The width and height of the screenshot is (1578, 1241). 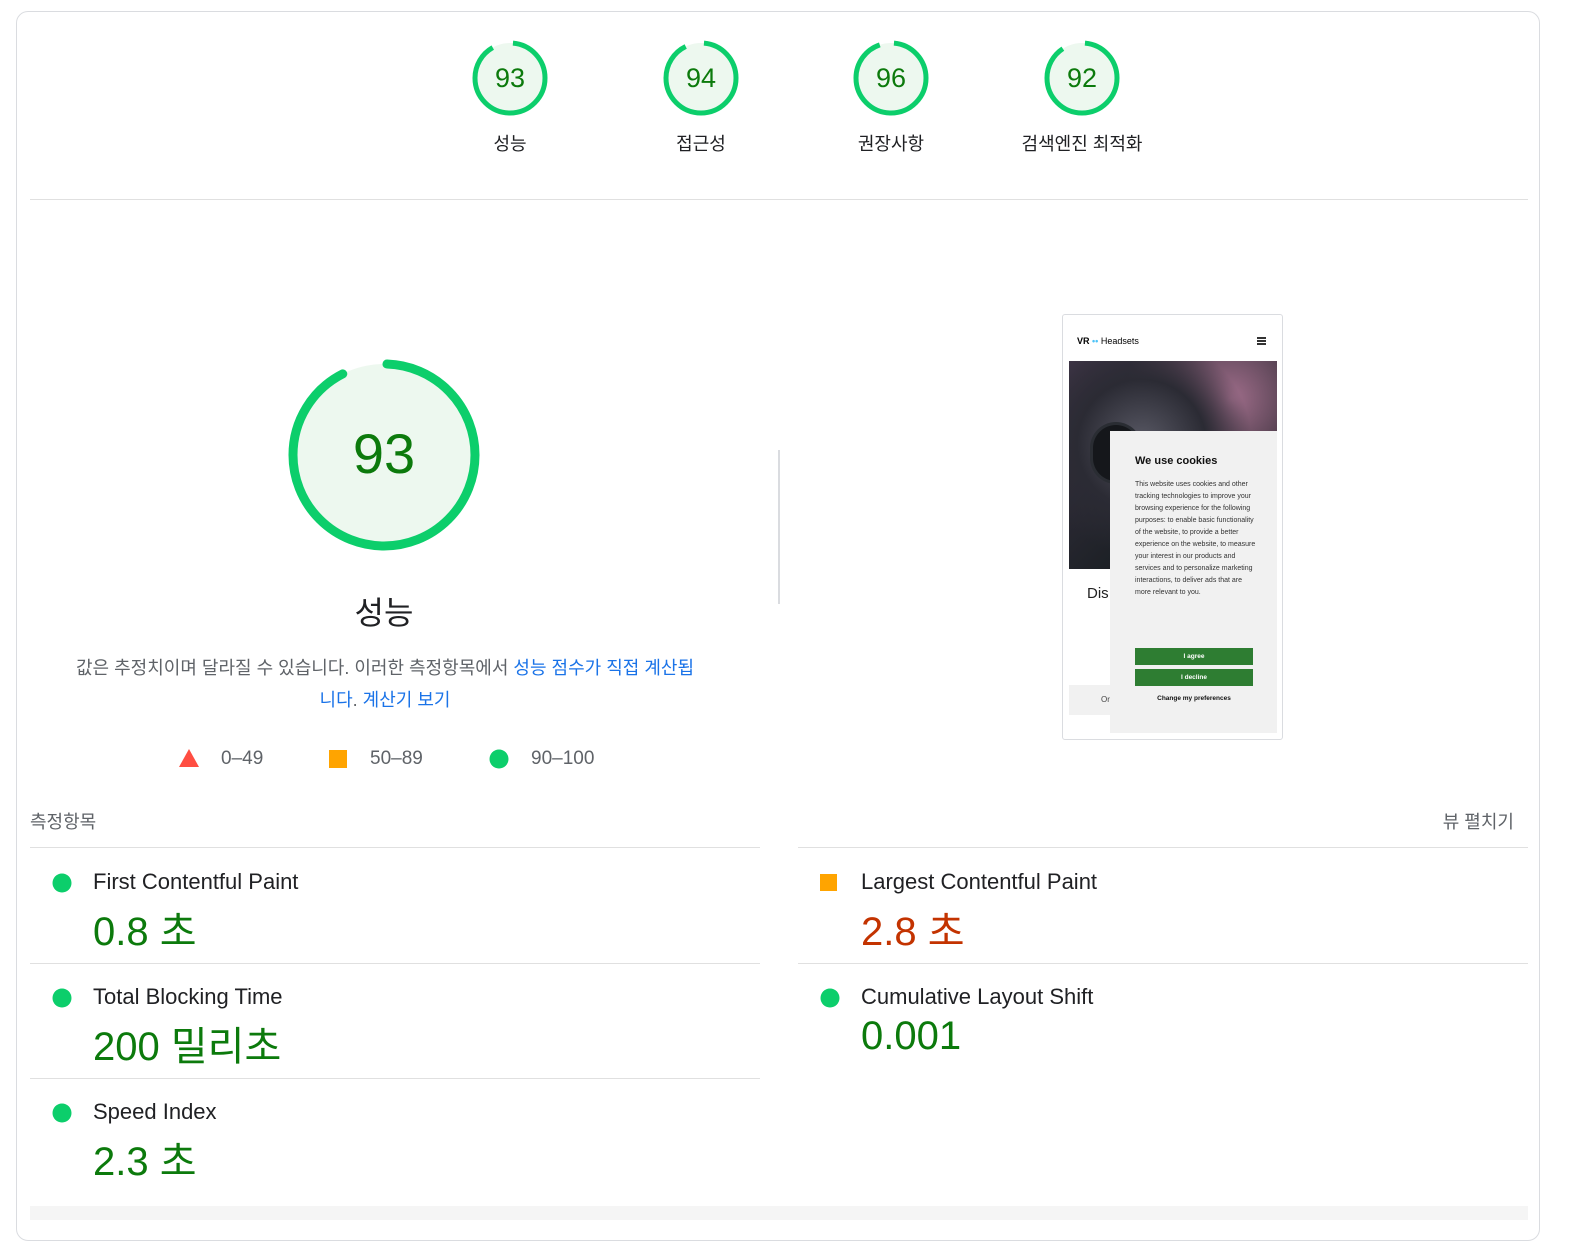 I want to click on metric-value: 200 밀리초, so click(x=187, y=1047).